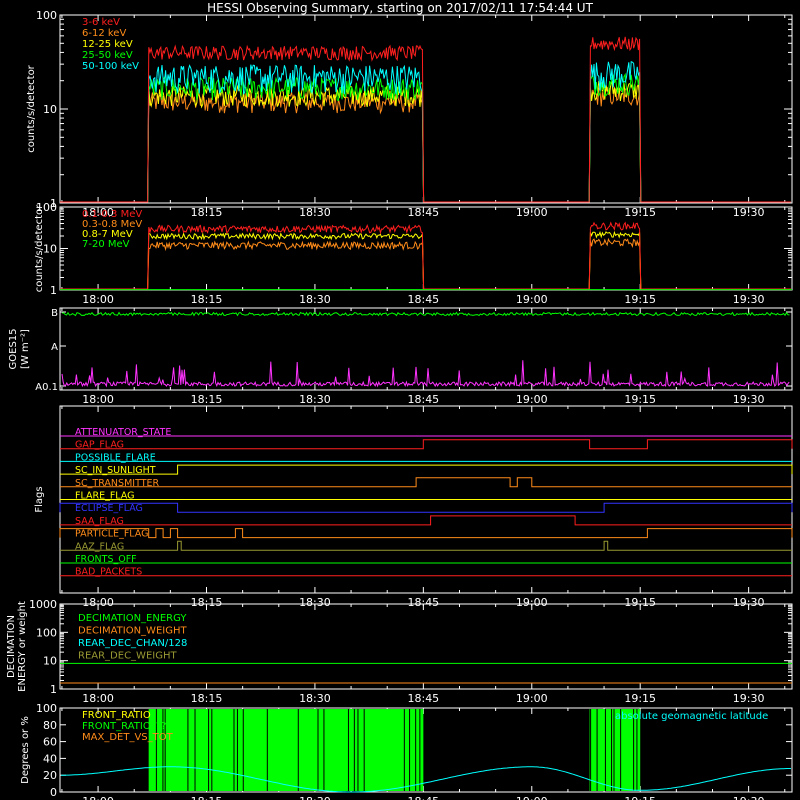  What do you see at coordinates (104, 33) in the screenshot?
I see `legend-entry: 6-12 keV` at bounding box center [104, 33].